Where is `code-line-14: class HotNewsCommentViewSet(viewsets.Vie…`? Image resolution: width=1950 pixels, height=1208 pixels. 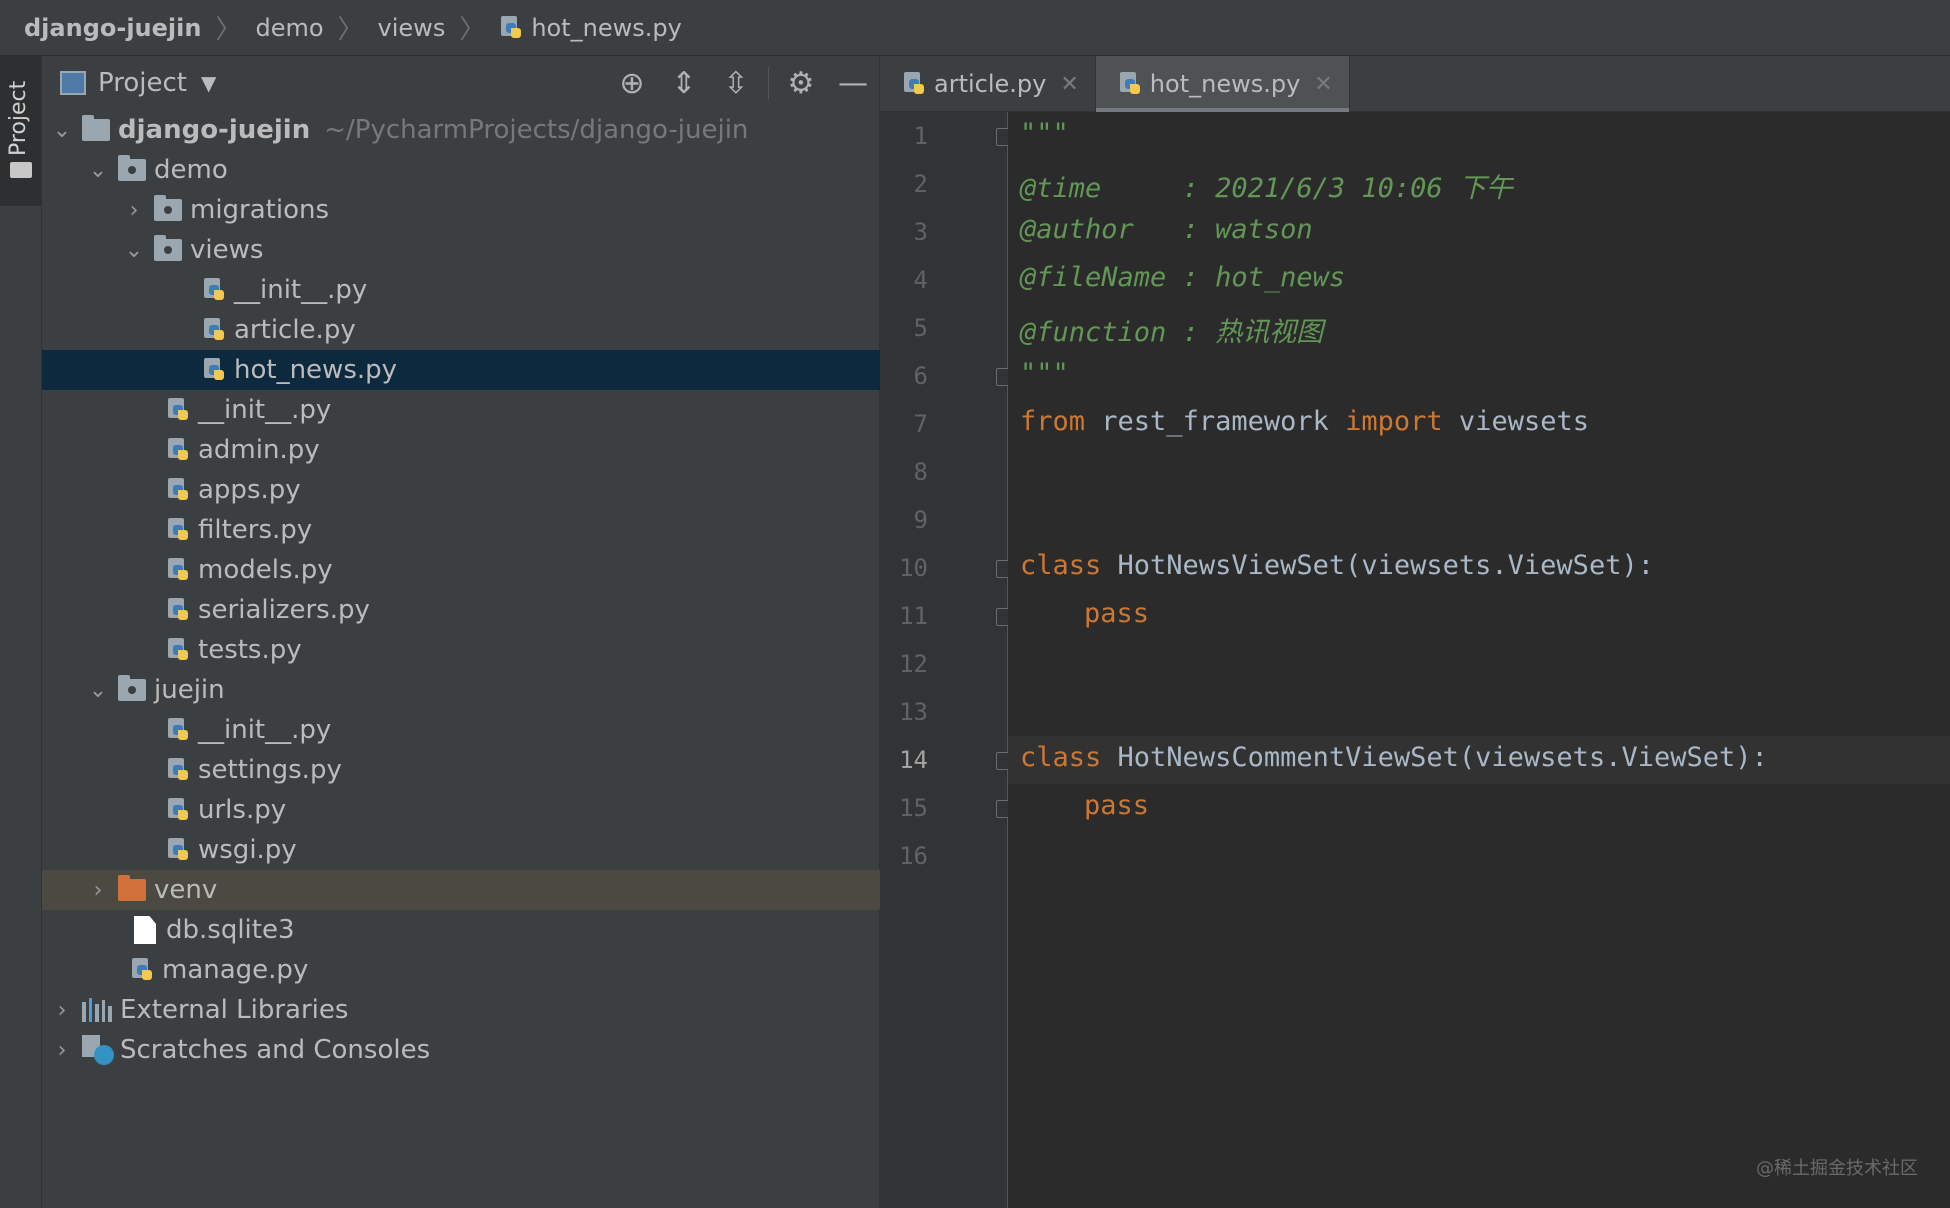 code-line-14: class HotNewsCommentViewSet(viewsets.Vie… is located at coordinates (1394, 757).